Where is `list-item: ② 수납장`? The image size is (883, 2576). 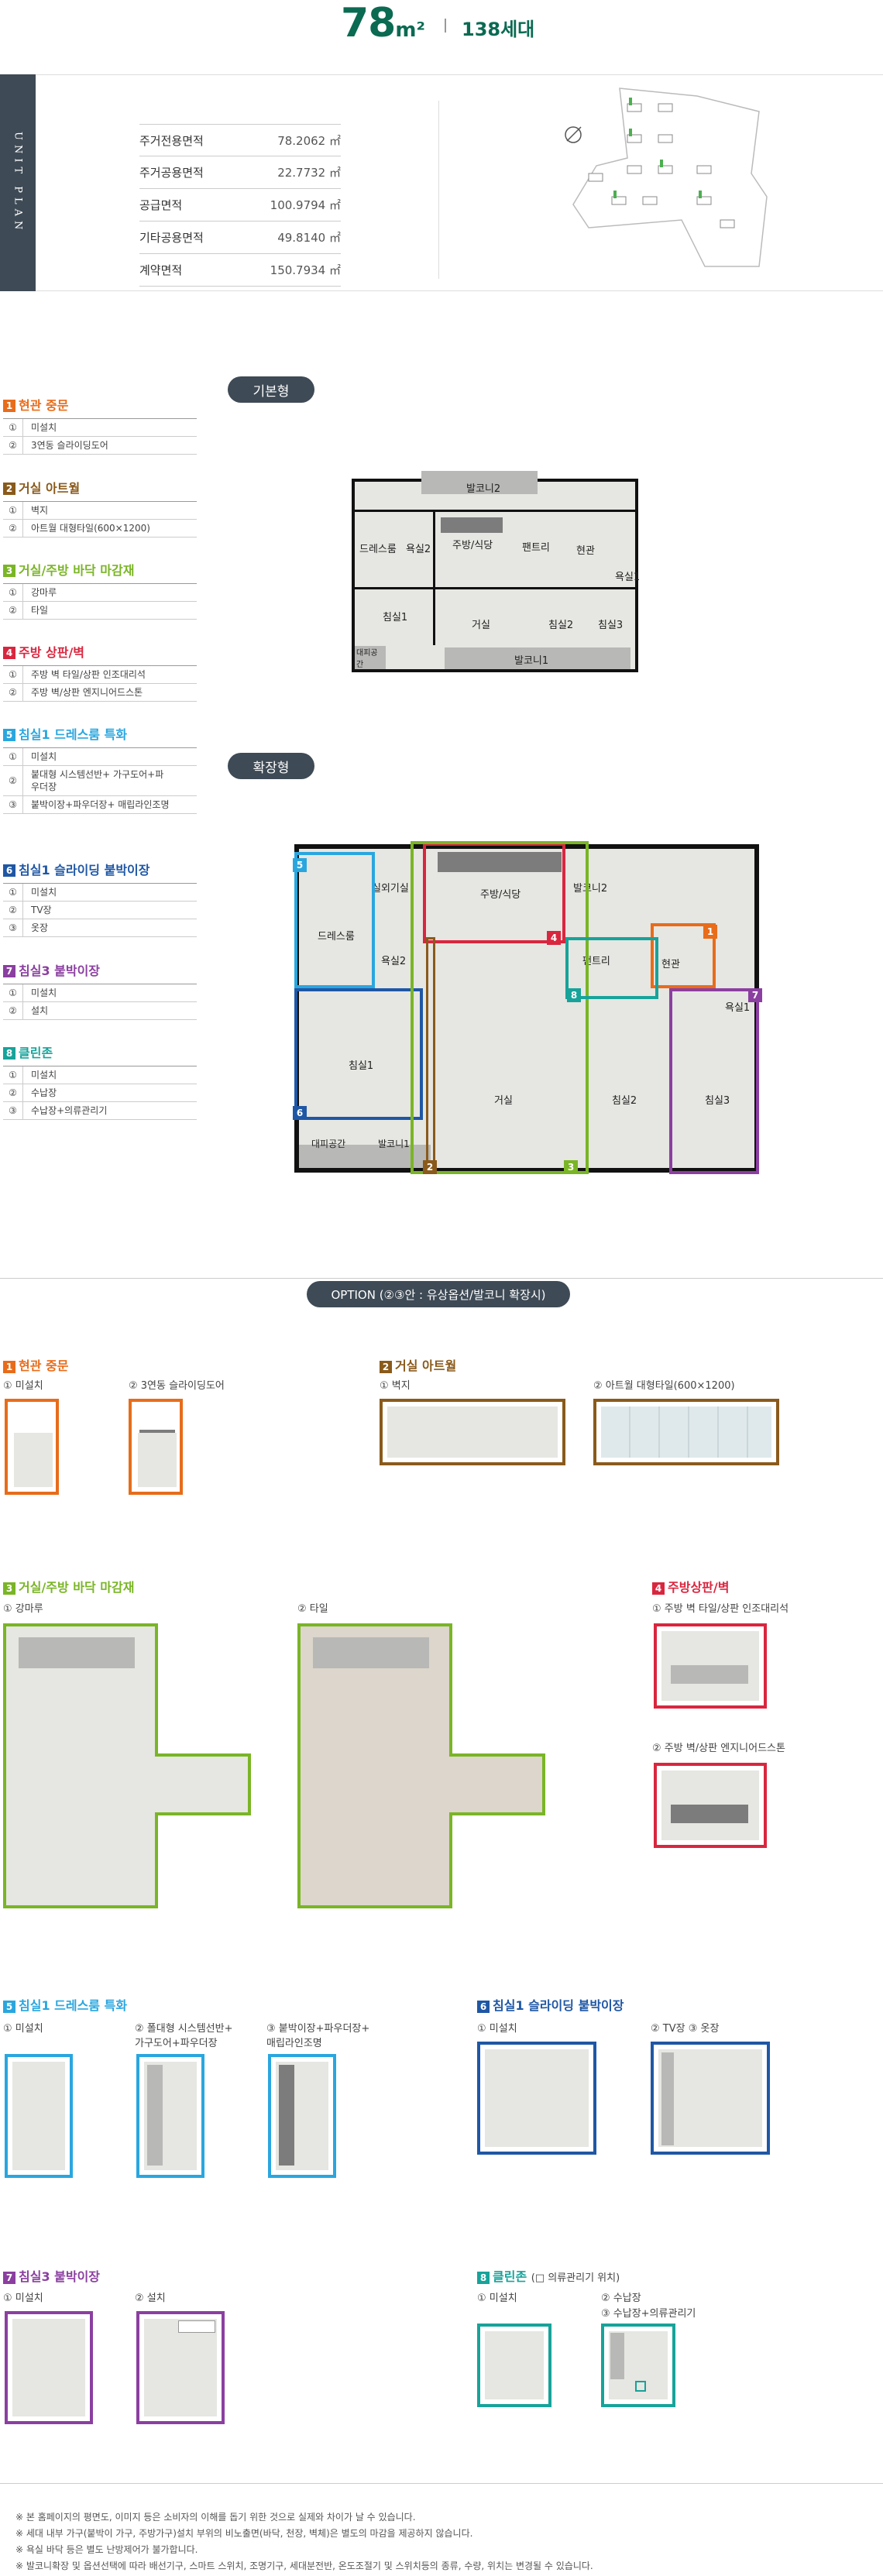
list-item: ② 수납장 is located at coordinates (100, 1093).